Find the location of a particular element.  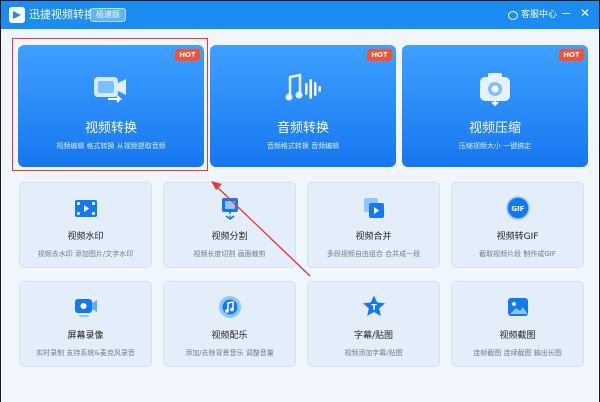

tool-title: 屏幕录像 is located at coordinates (85, 336).